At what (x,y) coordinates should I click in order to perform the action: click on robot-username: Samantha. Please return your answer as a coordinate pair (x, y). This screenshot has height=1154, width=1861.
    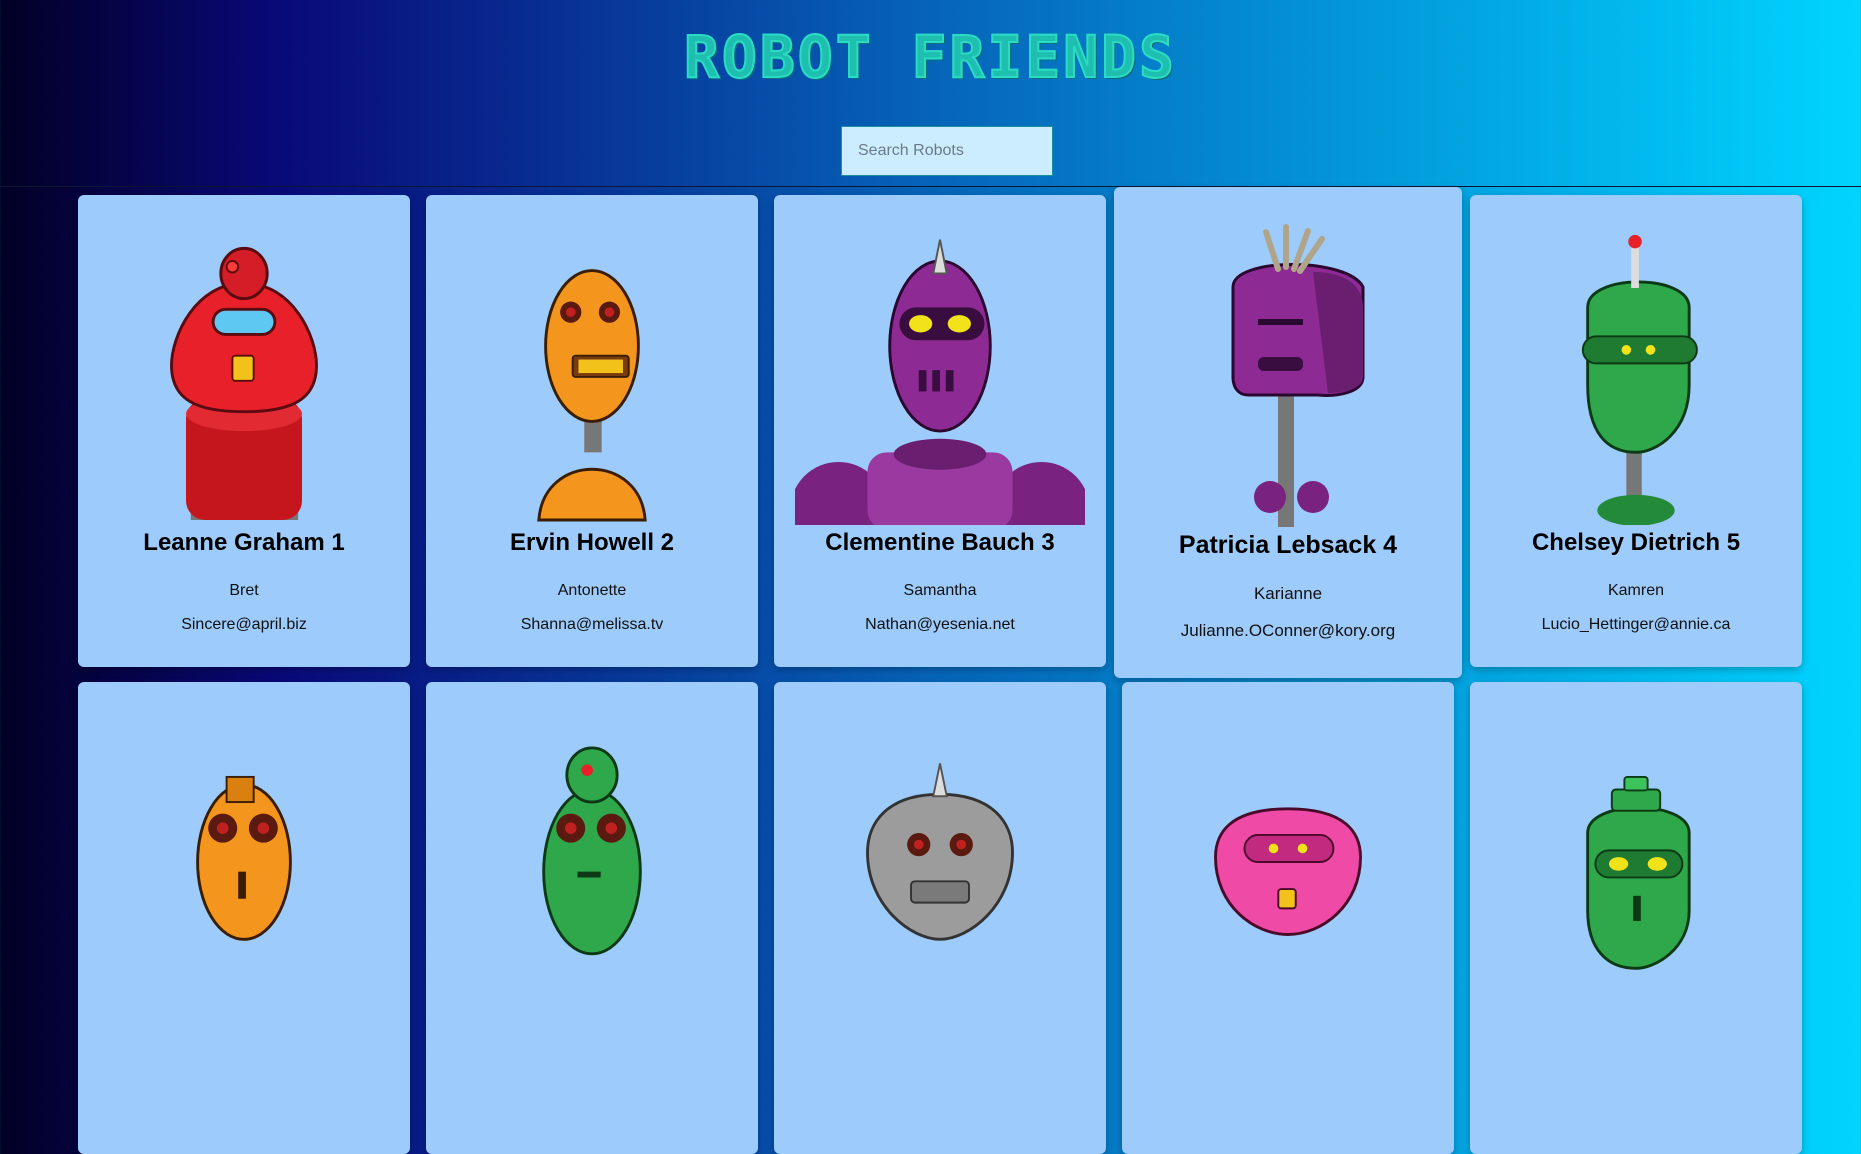
    Looking at the image, I should click on (940, 590).